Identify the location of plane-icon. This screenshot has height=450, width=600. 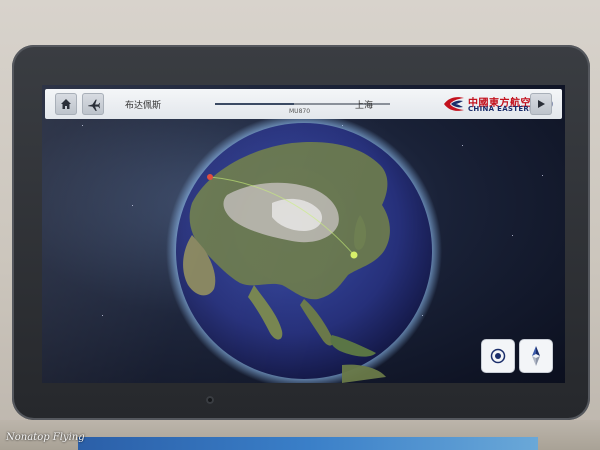
(93, 105).